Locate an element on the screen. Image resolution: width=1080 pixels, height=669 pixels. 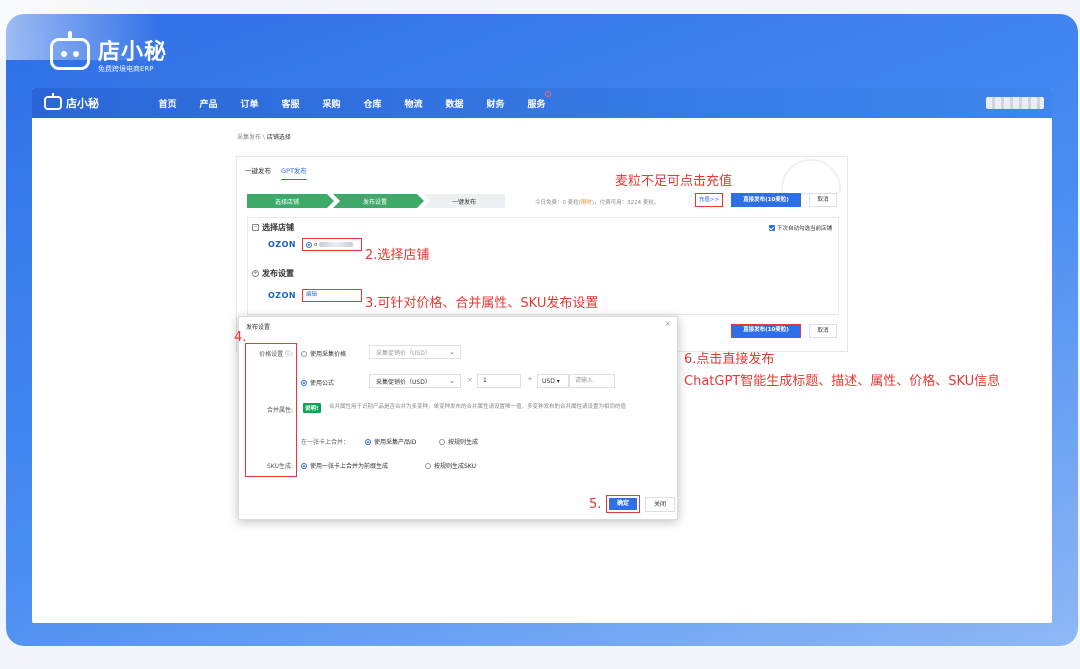
publish-direct-button-top: 直接发布(10麦粒) is located at coordinates (766, 200).